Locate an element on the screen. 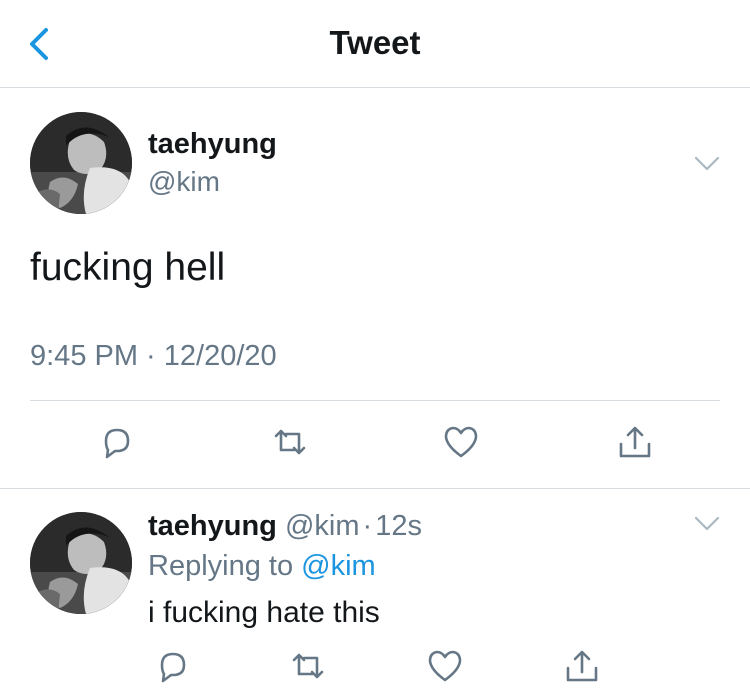 Image resolution: width=750 pixels, height=699 pixels. like-button is located at coordinates (461, 442).